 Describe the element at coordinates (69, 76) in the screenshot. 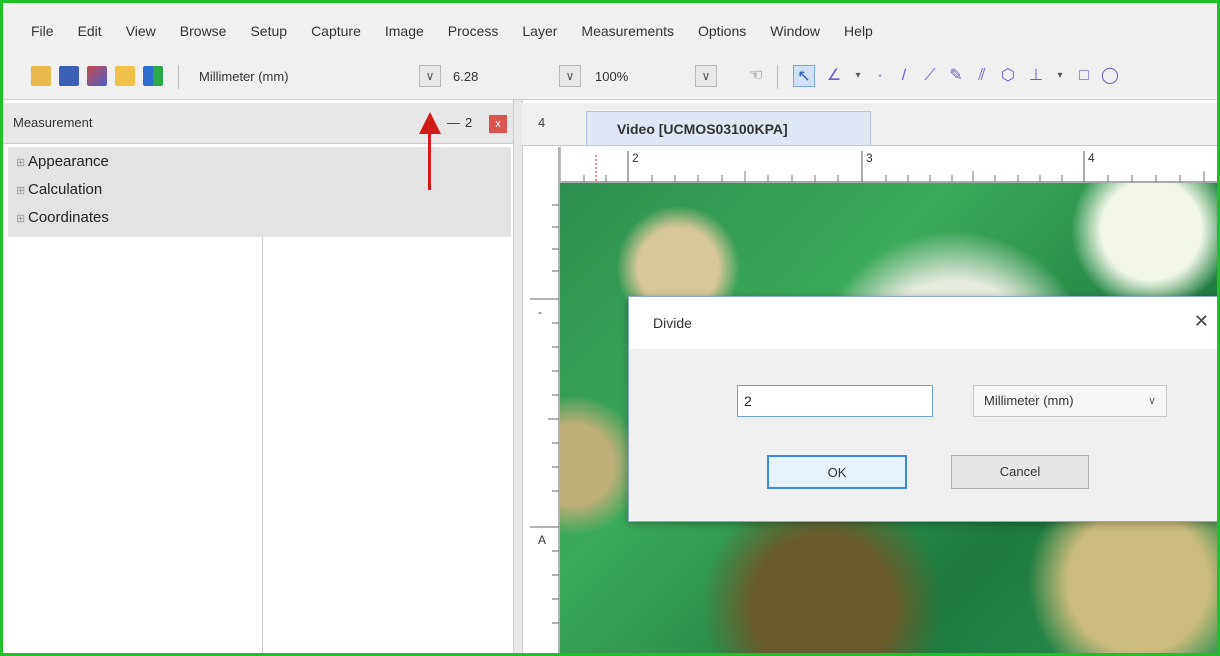

I see `save-icon` at that location.